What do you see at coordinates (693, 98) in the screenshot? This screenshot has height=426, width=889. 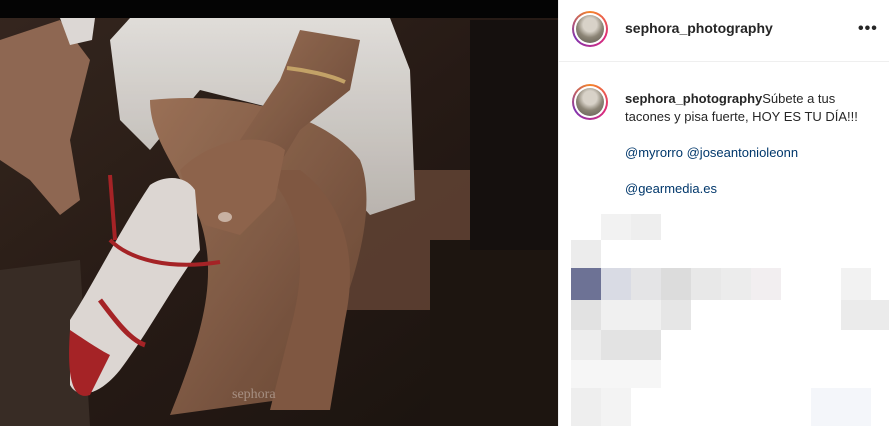 I see `caption-username: sephora_photography` at bounding box center [693, 98].